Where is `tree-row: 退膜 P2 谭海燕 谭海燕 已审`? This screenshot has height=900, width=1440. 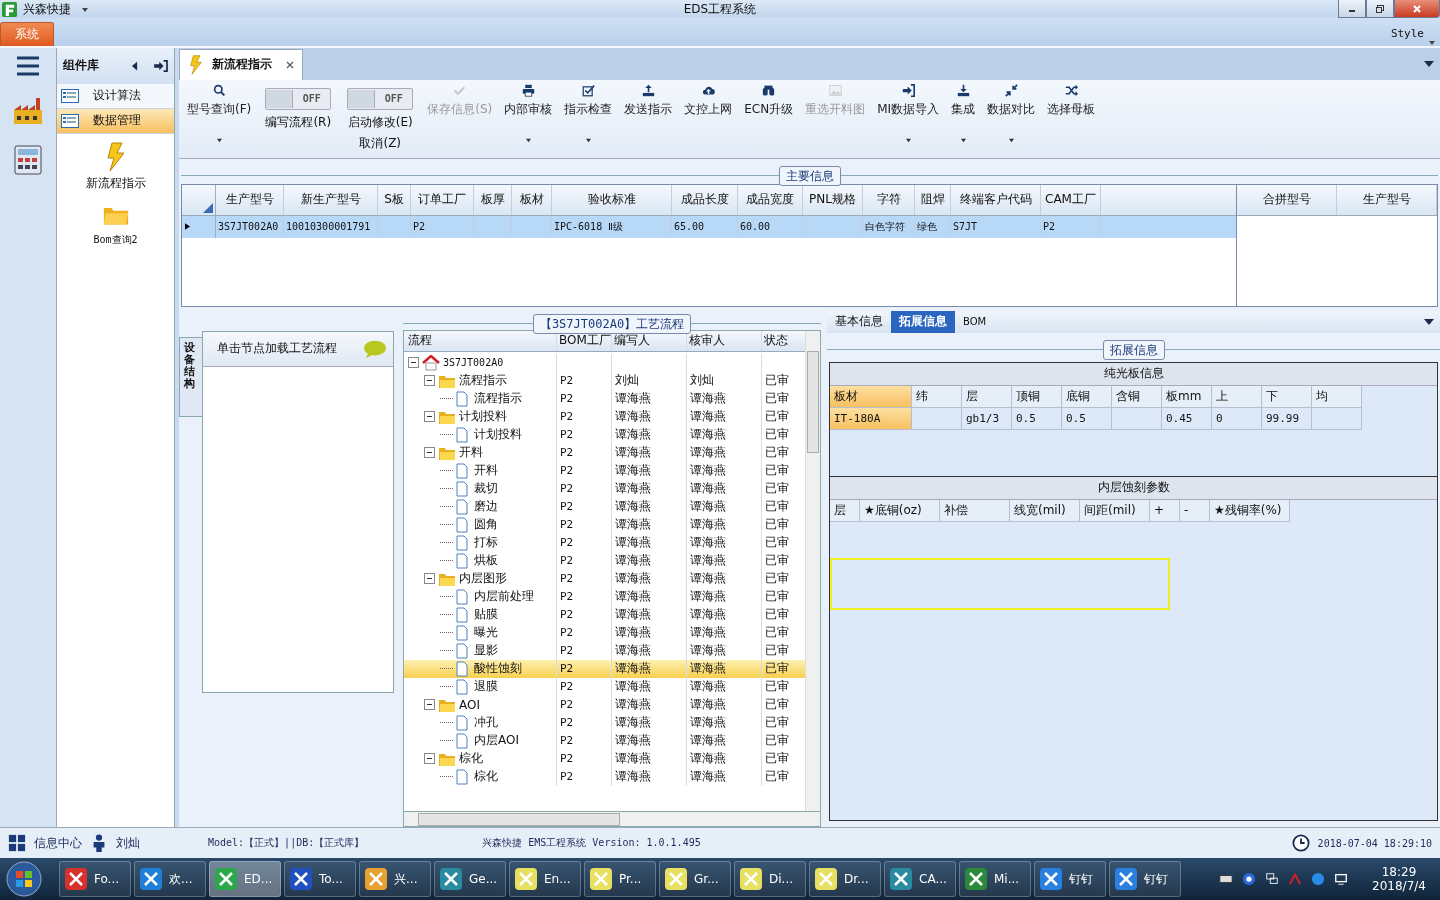 tree-row: 退膜 P2 谭海燕 谭海燕 已审 is located at coordinates (604, 686).